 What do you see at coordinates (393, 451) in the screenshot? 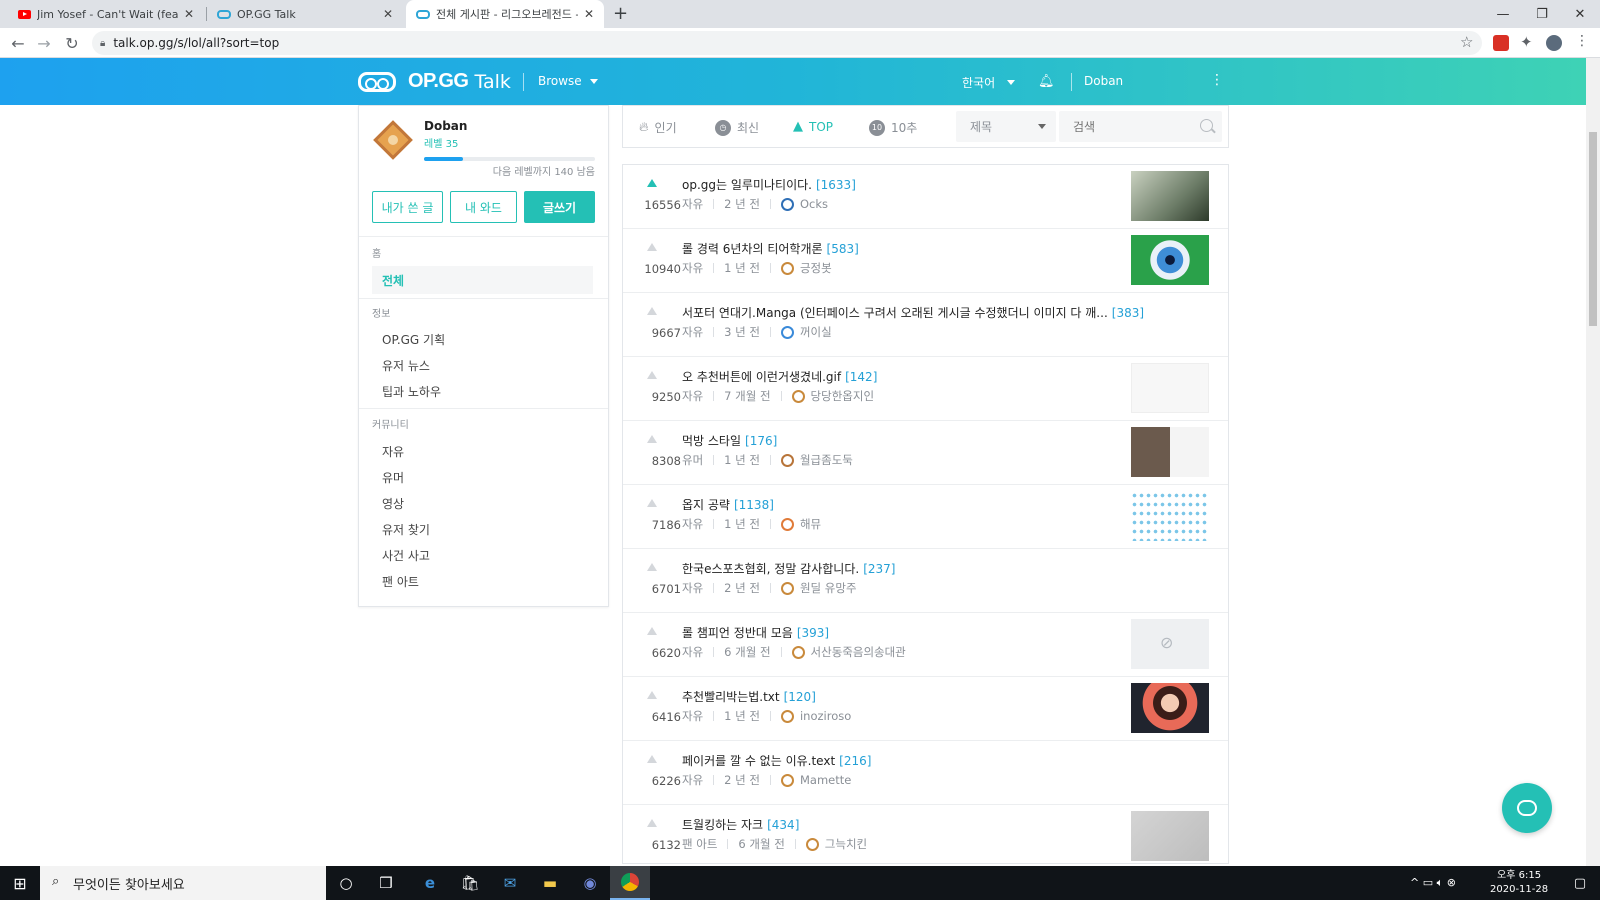
I see `sidebar-item-free: 자유` at bounding box center [393, 451].